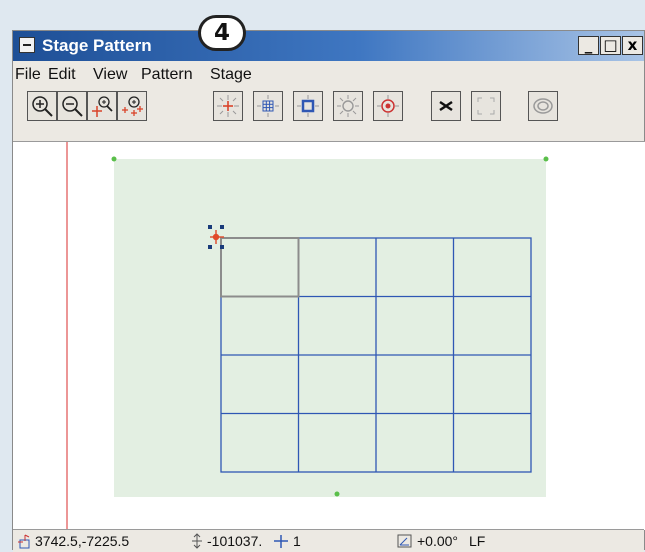 This screenshot has height=552, width=645. Describe the element at coordinates (82, 541) in the screenshot. I see `coordinates-readout: 3742.5,-7225.5` at that location.